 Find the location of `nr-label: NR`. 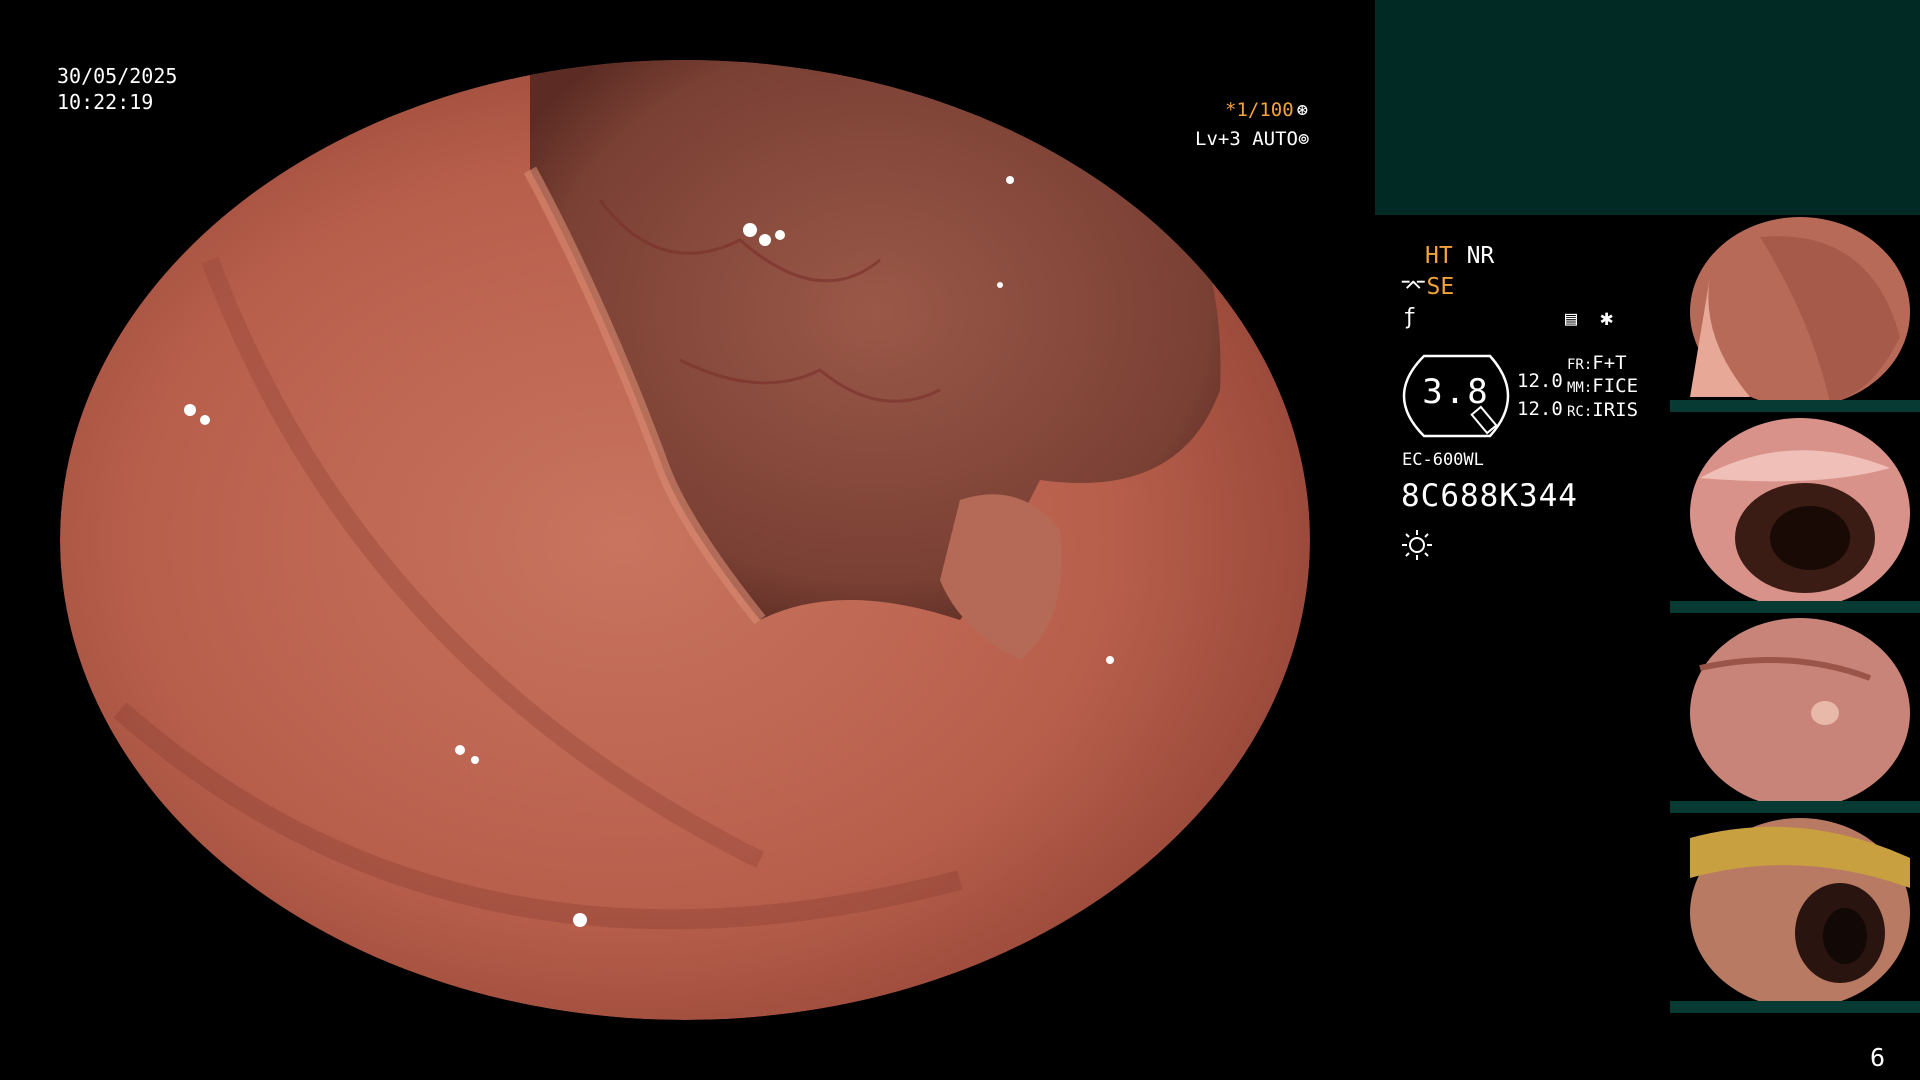

nr-label: NR is located at coordinates (1480, 256).